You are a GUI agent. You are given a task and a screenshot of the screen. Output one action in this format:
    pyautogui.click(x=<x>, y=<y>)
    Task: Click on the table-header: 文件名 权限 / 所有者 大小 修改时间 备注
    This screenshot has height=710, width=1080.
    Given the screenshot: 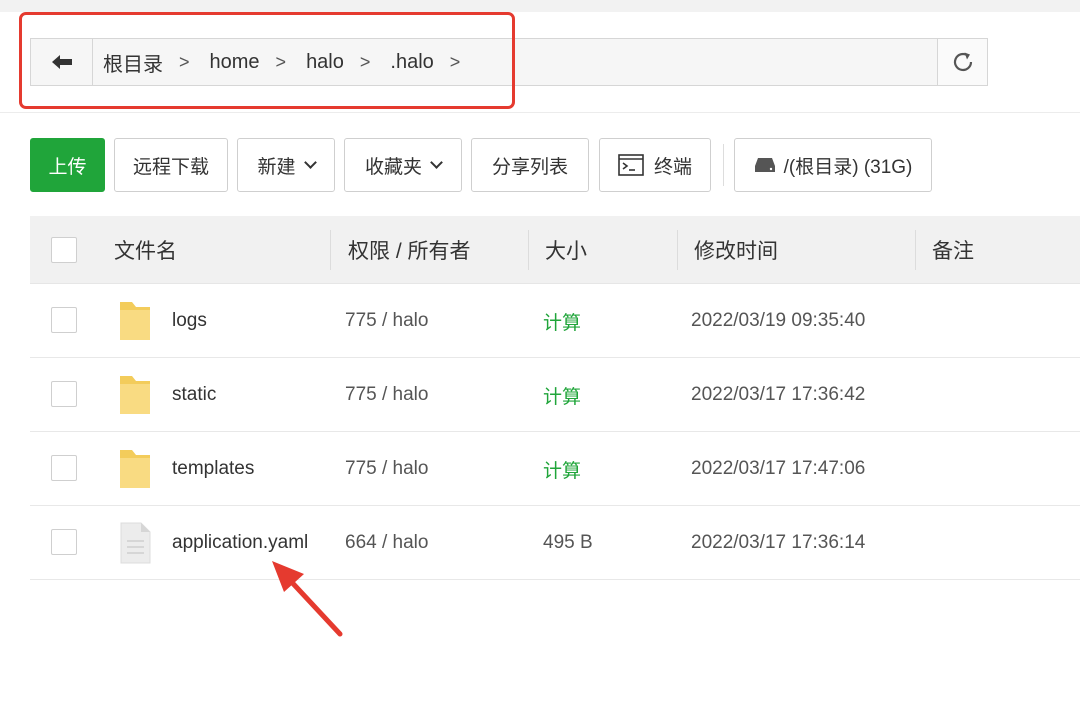 What is the action you would take?
    pyautogui.click(x=555, y=250)
    